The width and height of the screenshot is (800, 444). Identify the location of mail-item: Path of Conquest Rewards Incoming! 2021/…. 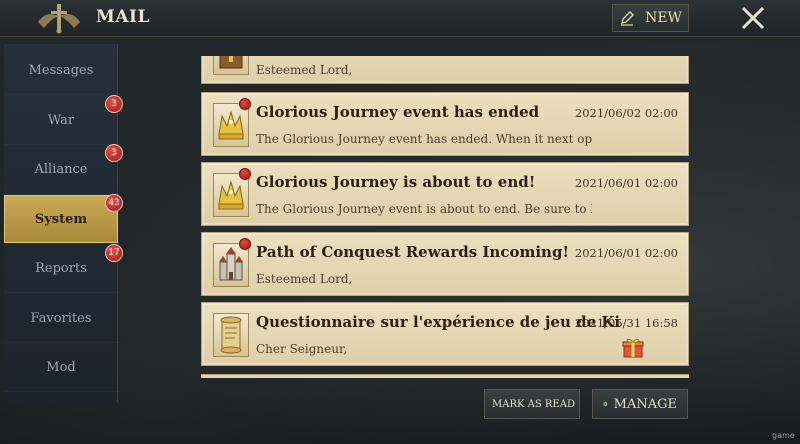
(445, 264).